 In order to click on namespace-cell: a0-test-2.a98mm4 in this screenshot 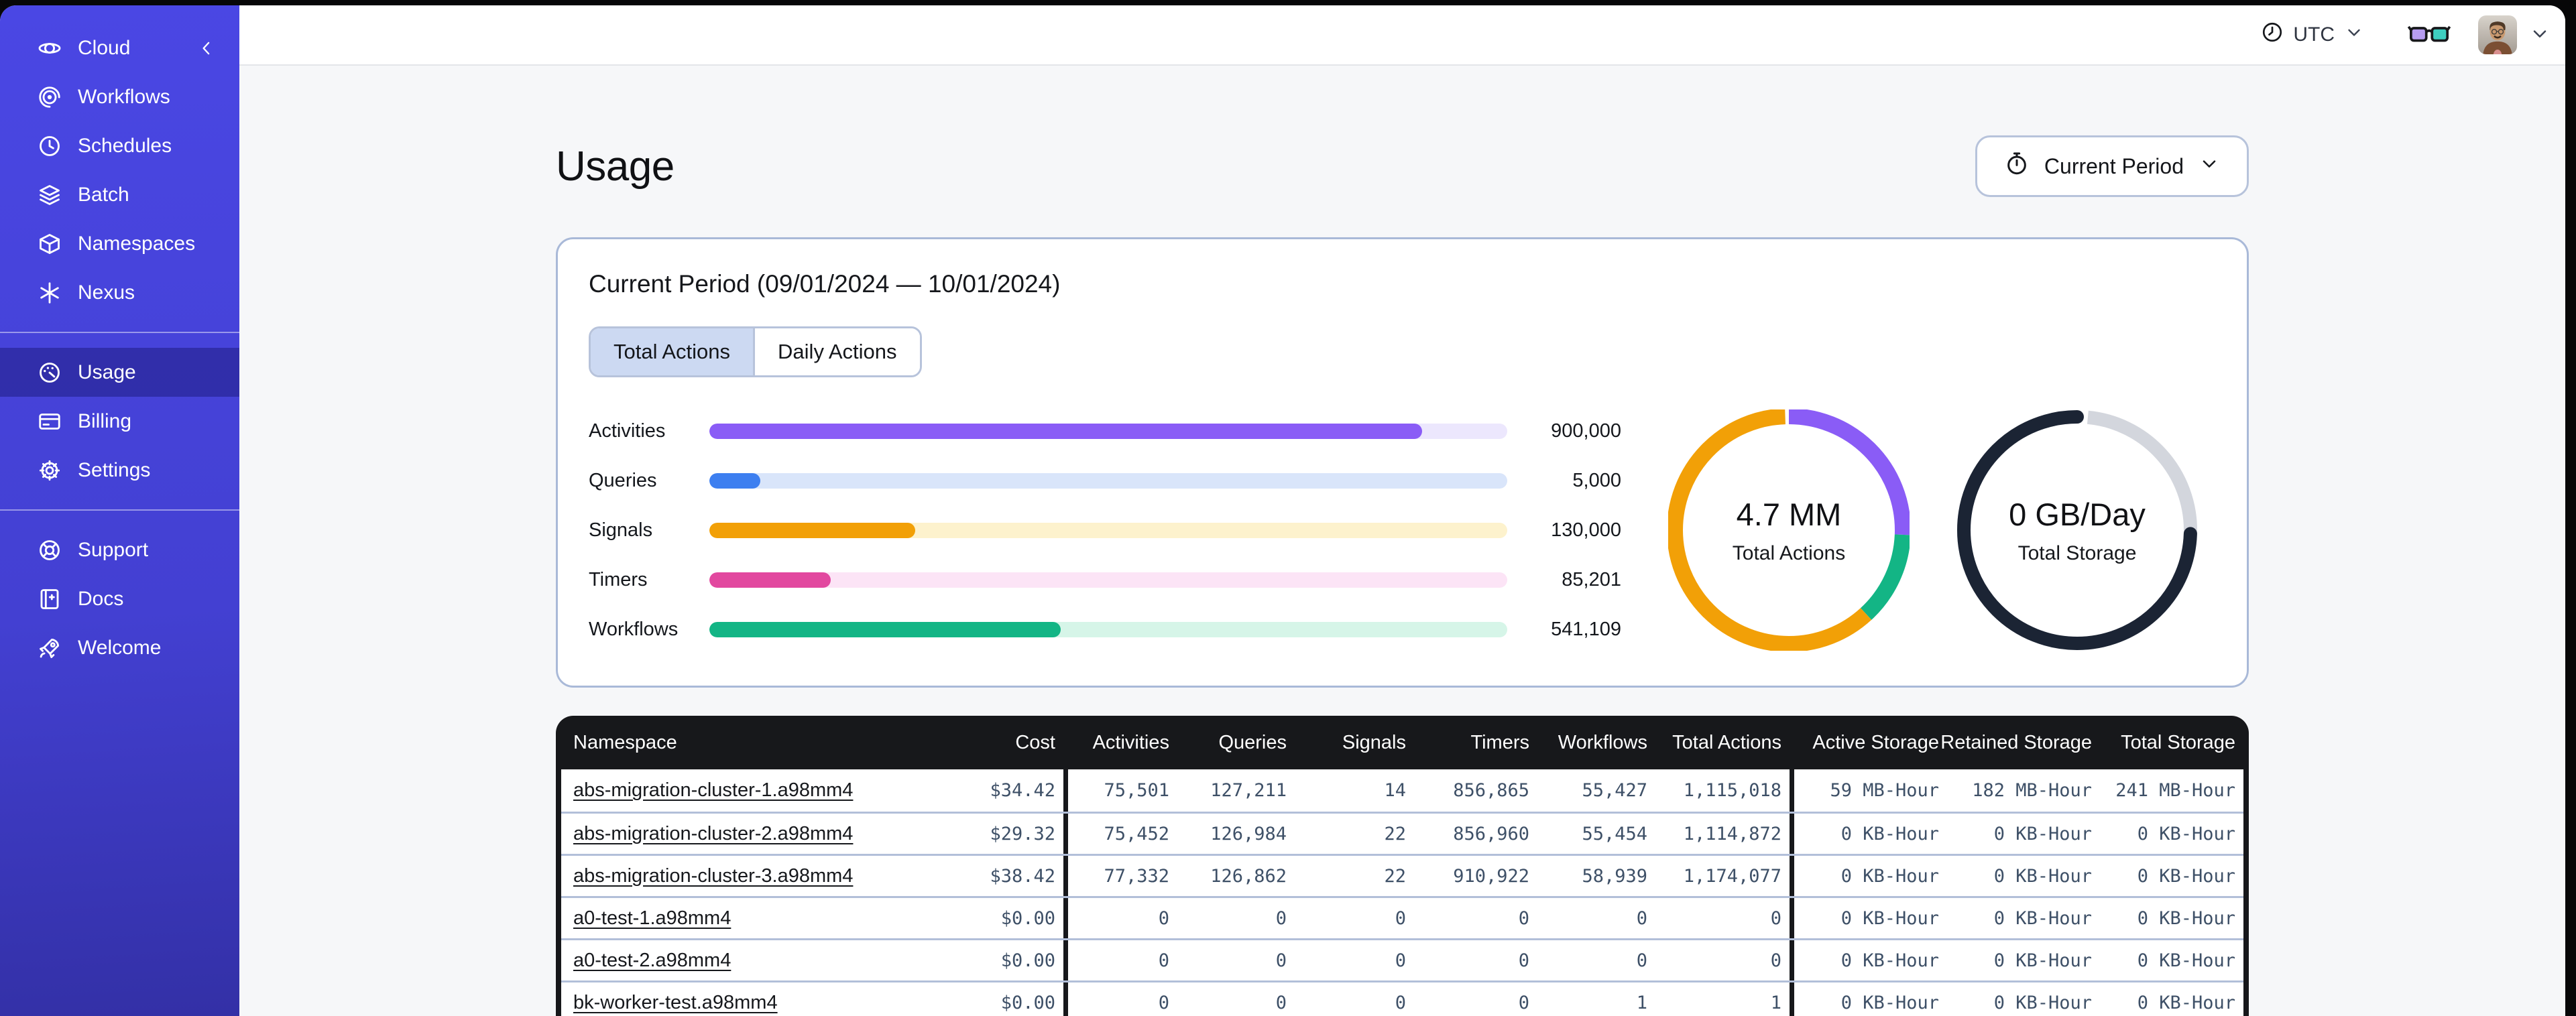, I will do `click(747, 960)`.